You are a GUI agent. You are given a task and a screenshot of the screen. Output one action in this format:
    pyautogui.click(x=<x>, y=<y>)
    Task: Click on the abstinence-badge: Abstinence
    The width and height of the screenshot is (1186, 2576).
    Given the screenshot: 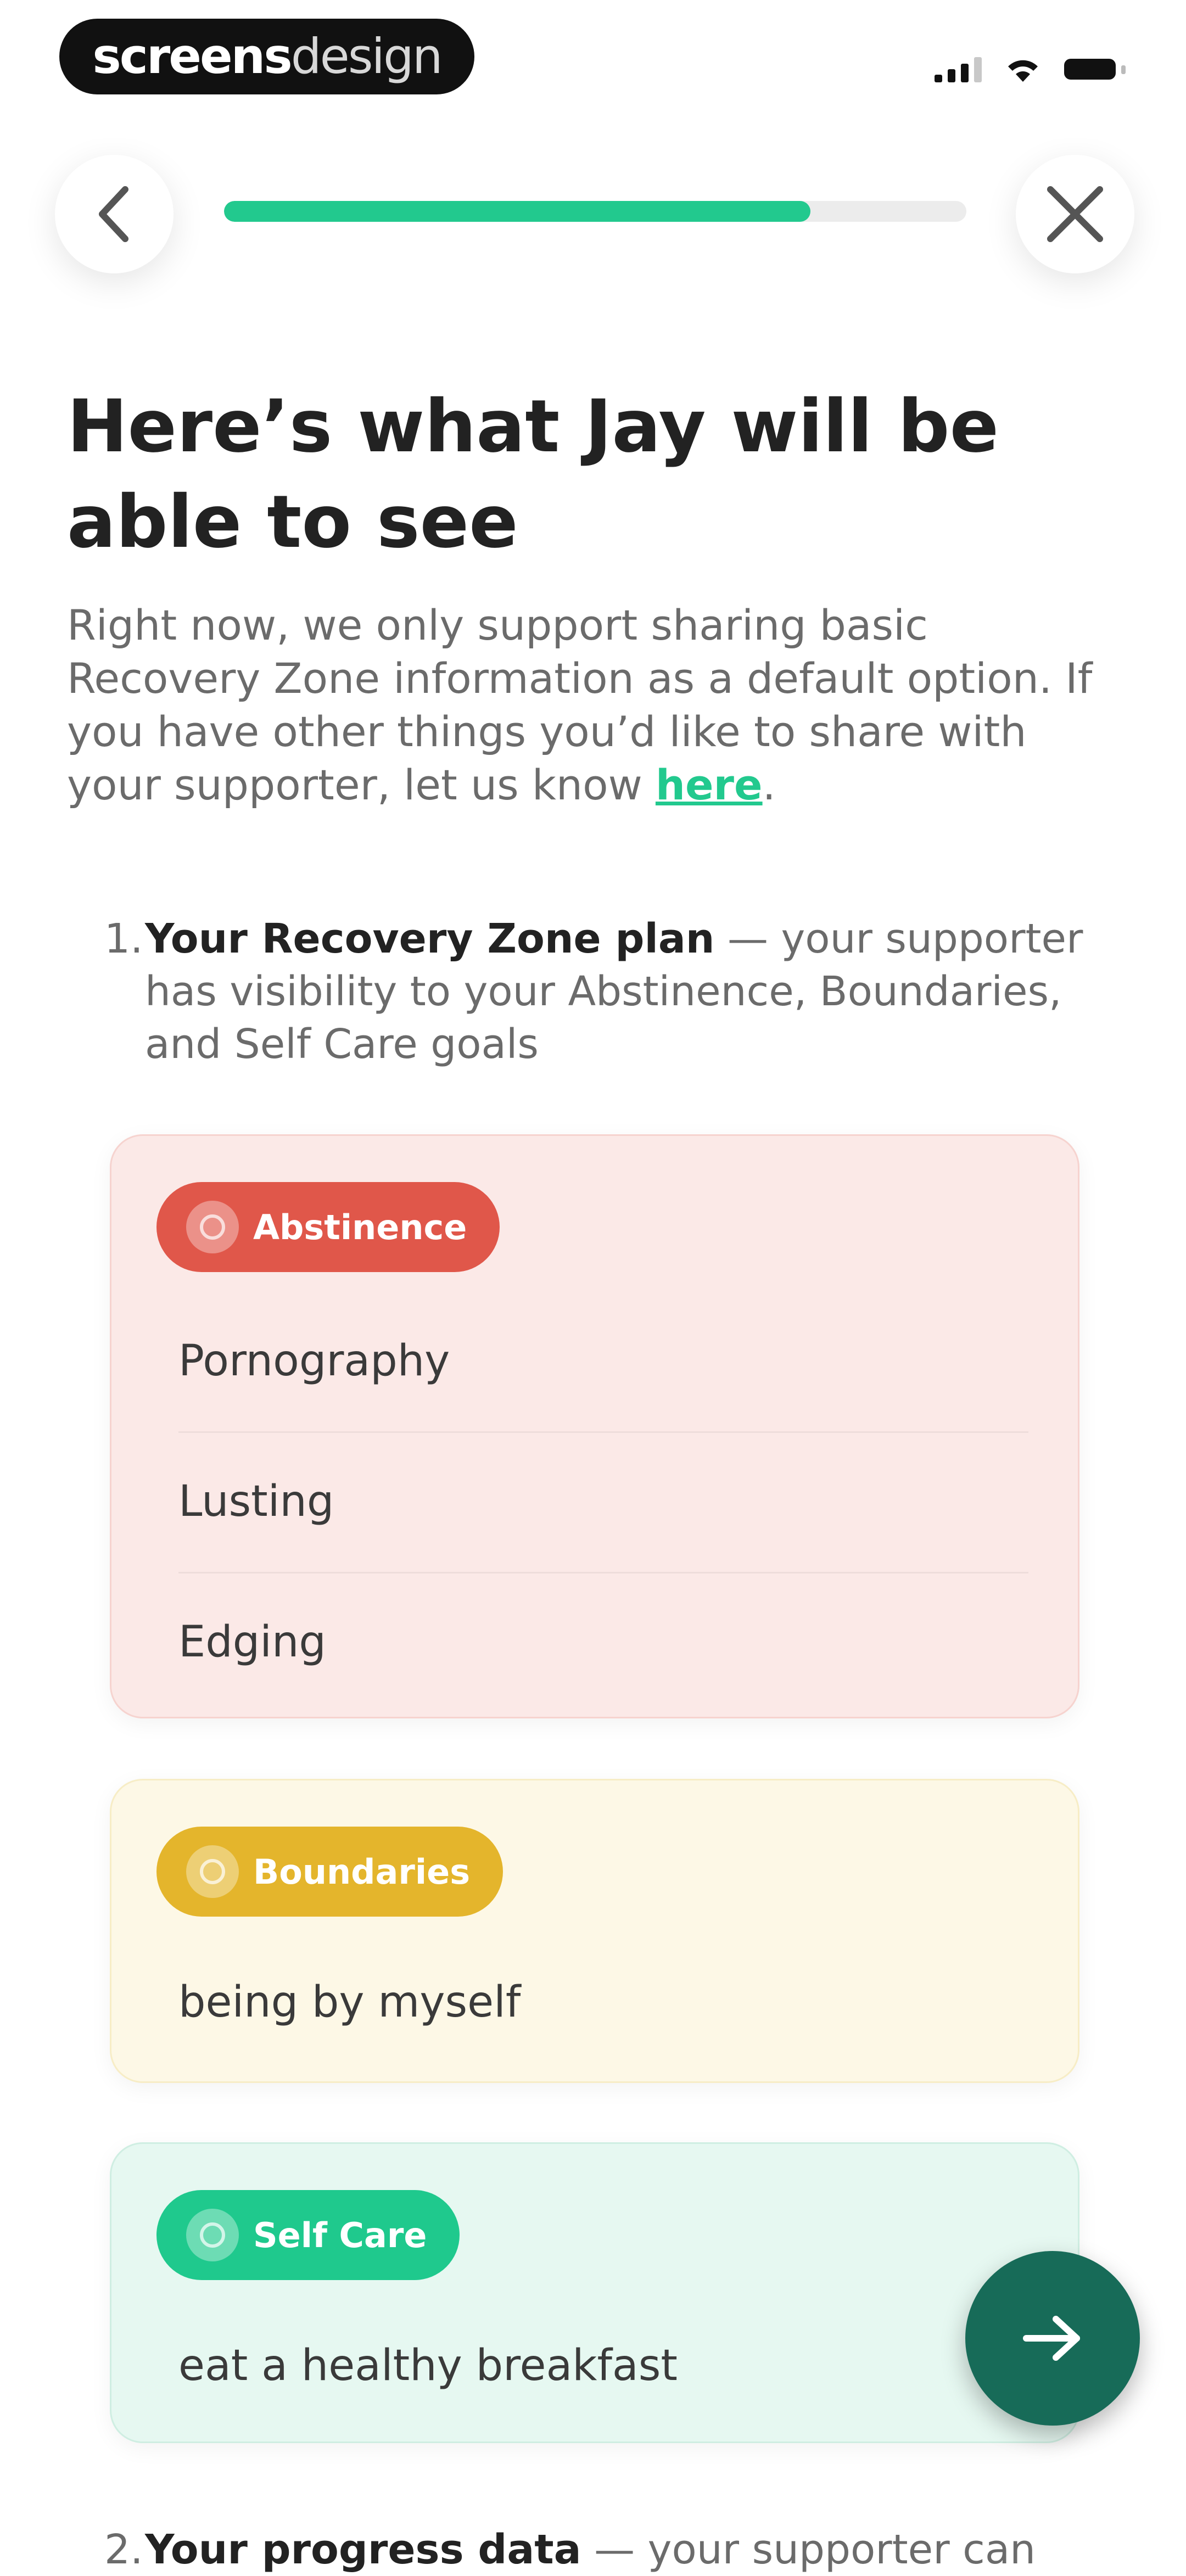 What is the action you would take?
    pyautogui.click(x=328, y=1227)
    